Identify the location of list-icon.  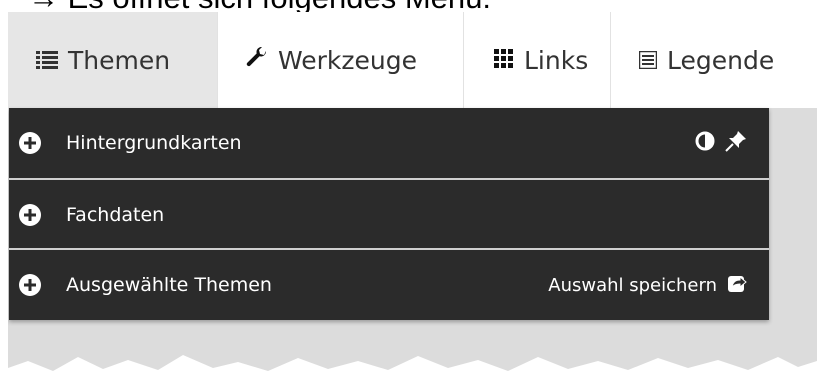
(47, 60).